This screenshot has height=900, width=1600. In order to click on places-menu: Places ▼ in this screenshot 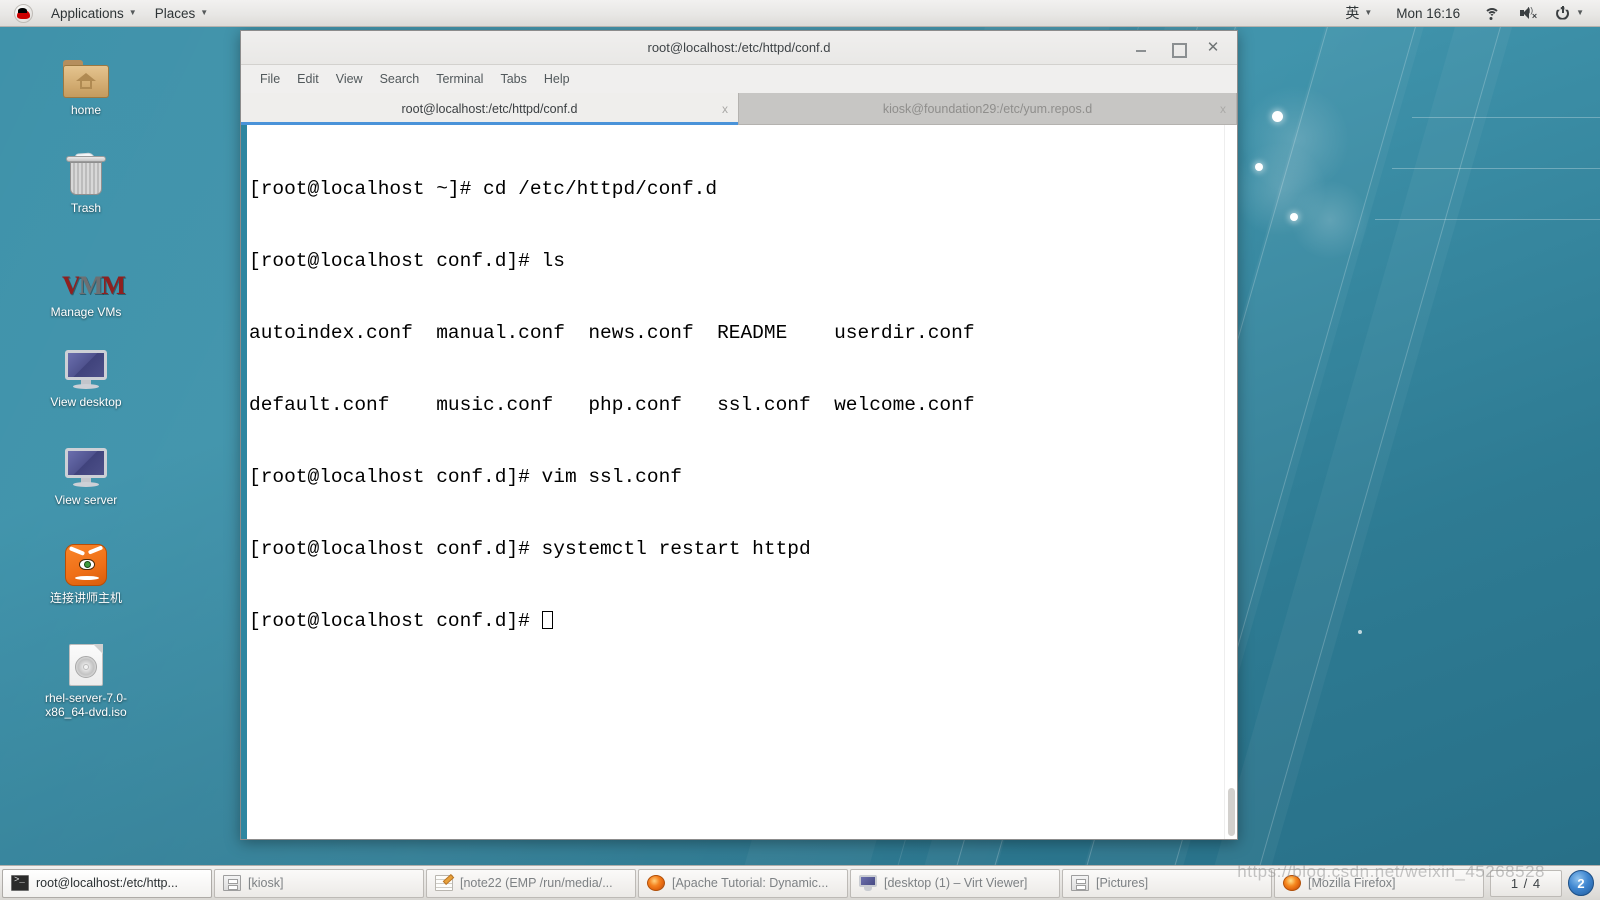, I will do `click(181, 13)`.